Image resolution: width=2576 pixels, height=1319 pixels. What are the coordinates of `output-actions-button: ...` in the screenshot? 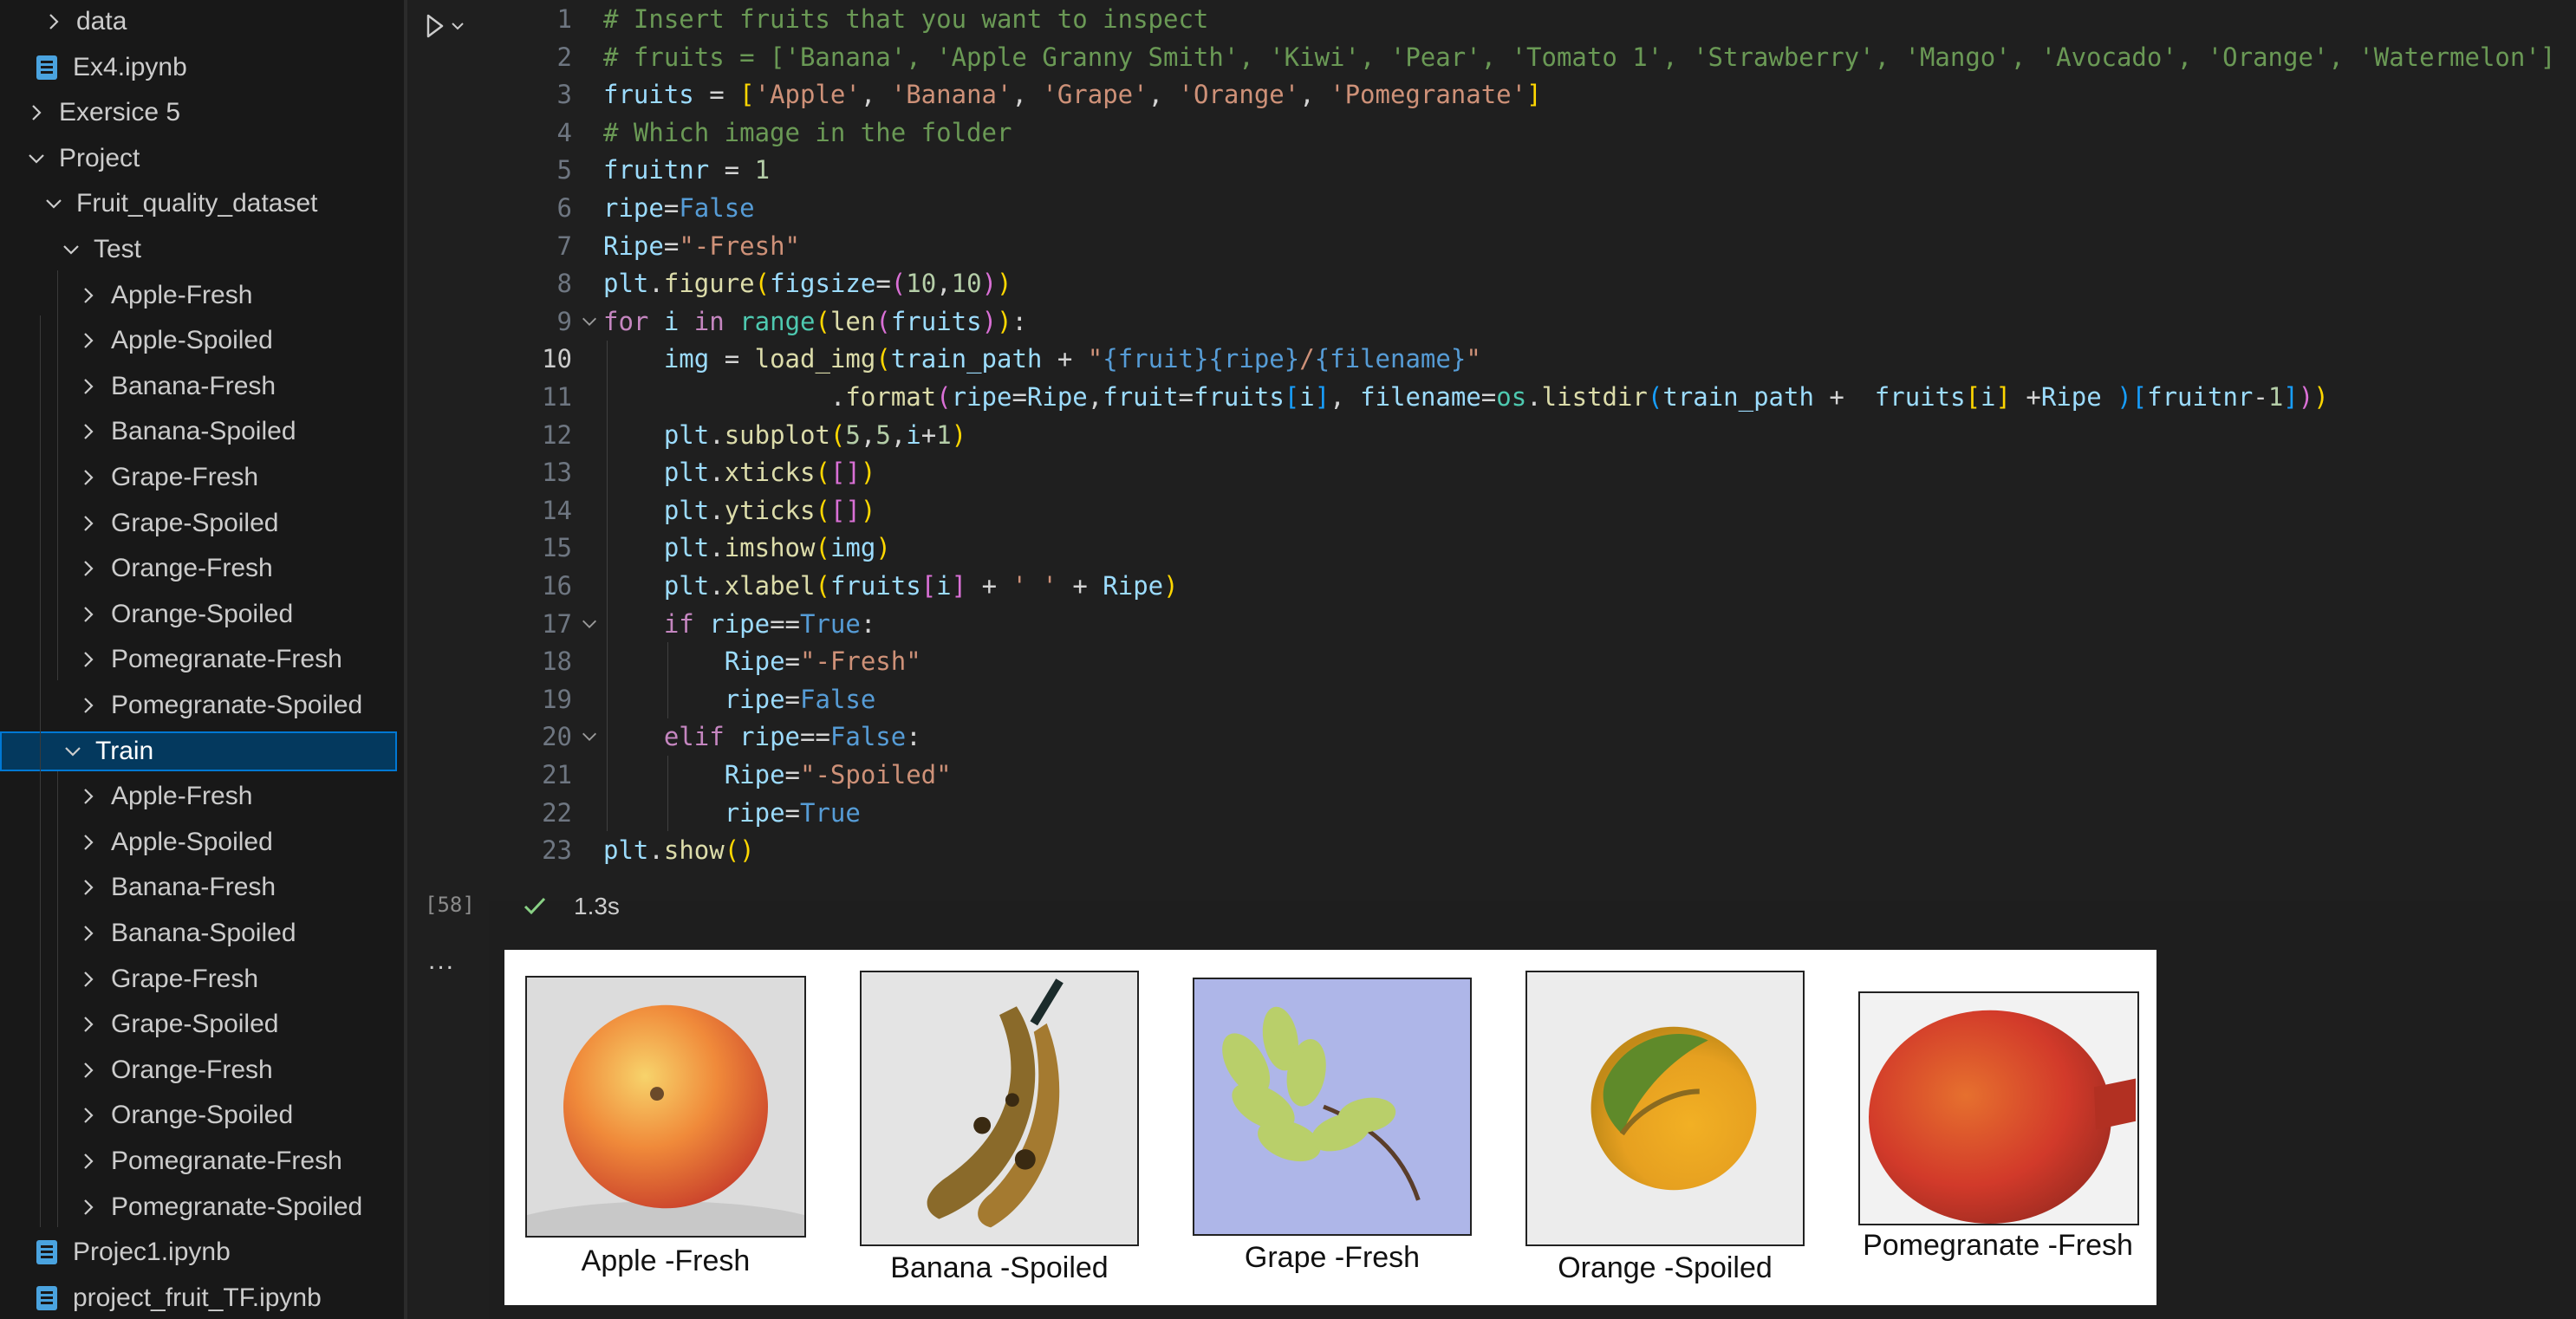 It's located at (441, 961).